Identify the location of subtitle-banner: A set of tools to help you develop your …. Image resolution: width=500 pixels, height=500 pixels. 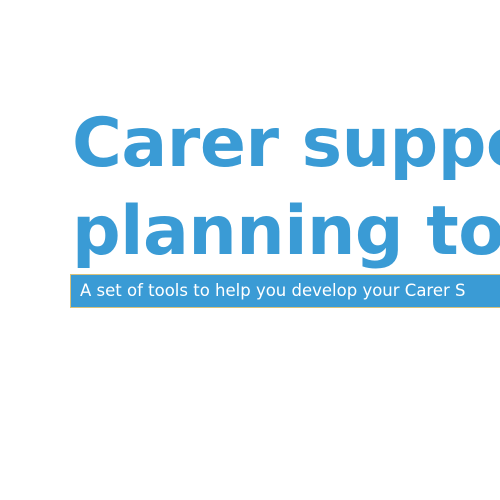
(285, 291).